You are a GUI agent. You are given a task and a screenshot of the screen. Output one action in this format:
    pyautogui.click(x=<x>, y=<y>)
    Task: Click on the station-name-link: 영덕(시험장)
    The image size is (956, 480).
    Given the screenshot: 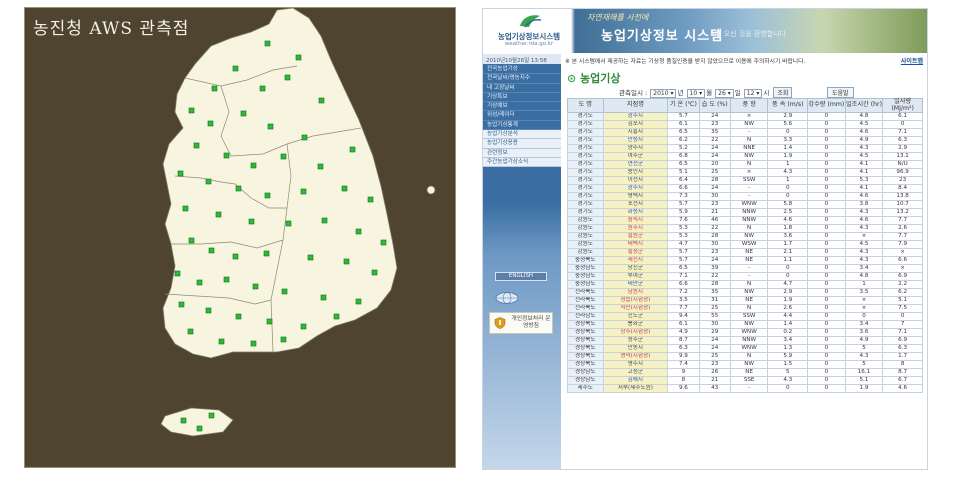 What is the action you would take?
    pyautogui.click(x=635, y=356)
    